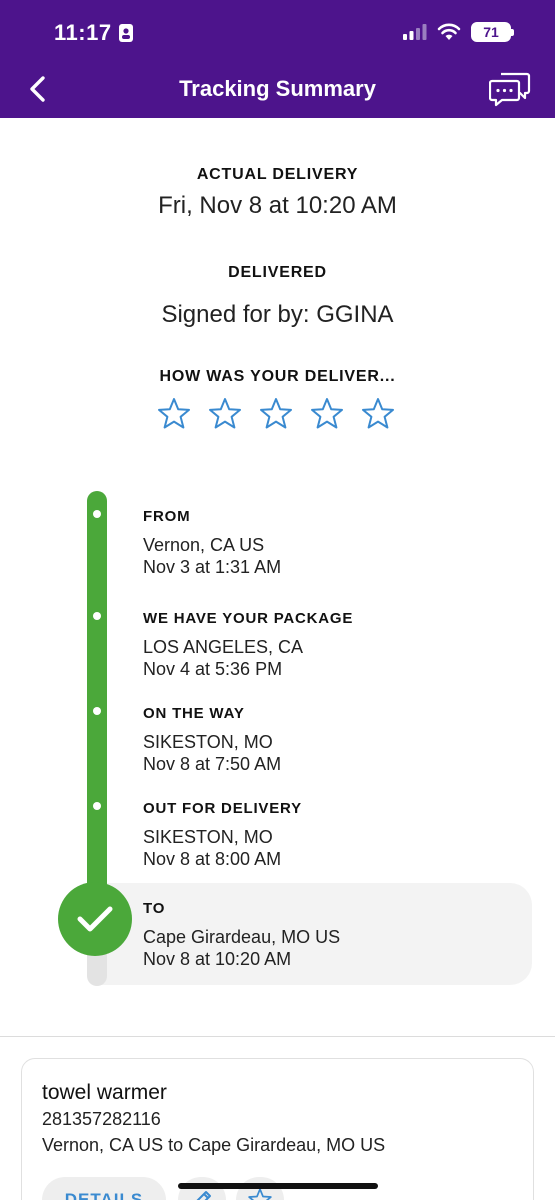 Image resolution: width=555 pixels, height=1200 pixels. I want to click on id-card-icon, so click(125, 33).